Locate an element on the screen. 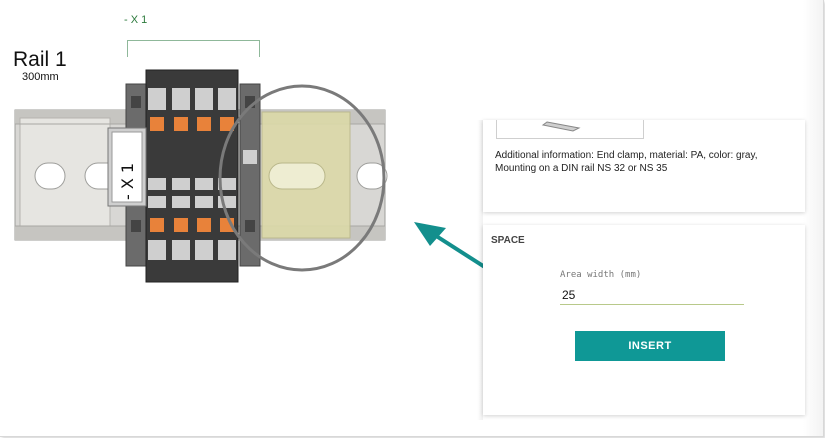  panel-edge is located at coordinates (813, 218).